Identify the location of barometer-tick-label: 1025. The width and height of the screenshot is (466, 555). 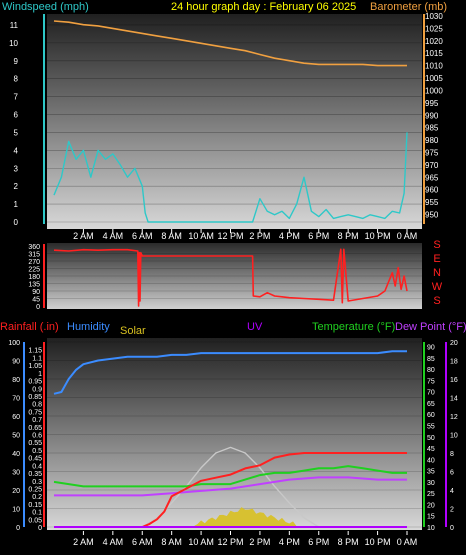
(434, 28).